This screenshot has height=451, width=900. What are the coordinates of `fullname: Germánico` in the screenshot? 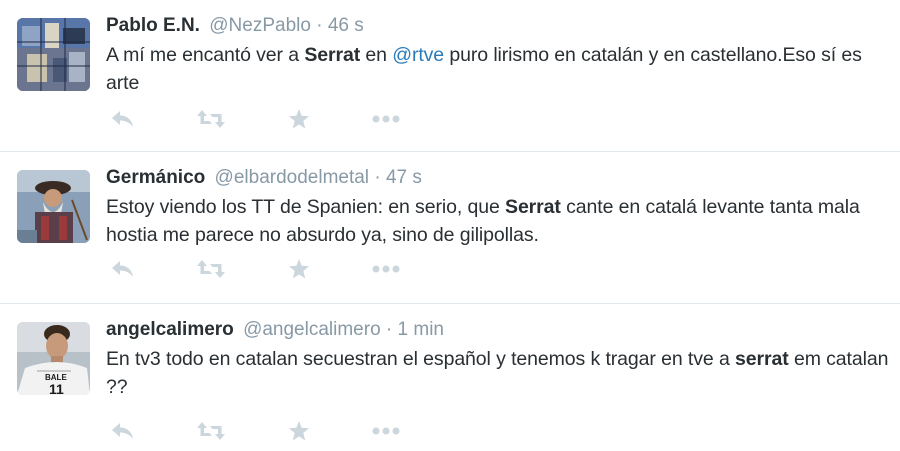 It's located at (155, 177).